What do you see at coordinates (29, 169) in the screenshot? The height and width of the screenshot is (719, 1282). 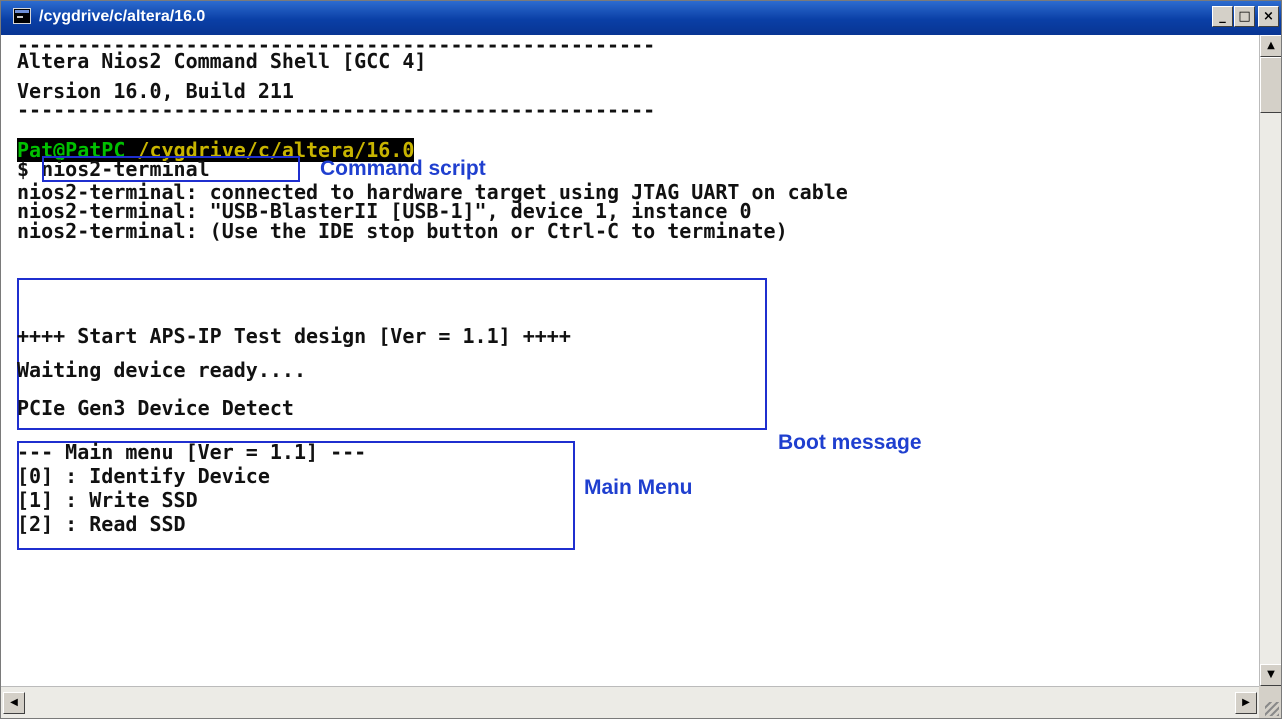 I see `prompt-symbol: $` at bounding box center [29, 169].